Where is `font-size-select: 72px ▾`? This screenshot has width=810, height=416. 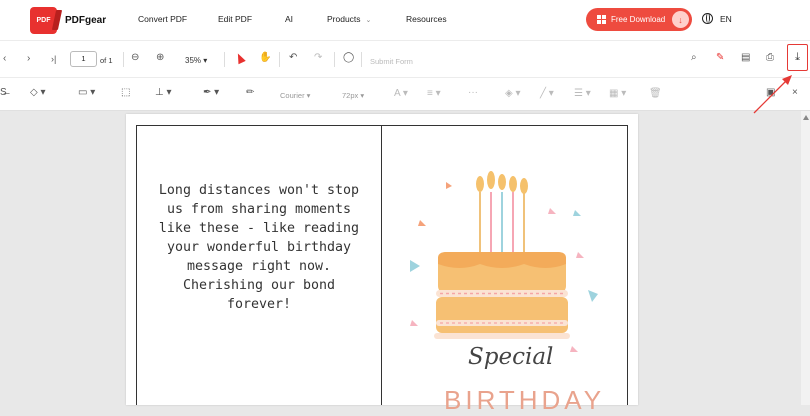 font-size-select: 72px ▾ is located at coordinates (353, 96).